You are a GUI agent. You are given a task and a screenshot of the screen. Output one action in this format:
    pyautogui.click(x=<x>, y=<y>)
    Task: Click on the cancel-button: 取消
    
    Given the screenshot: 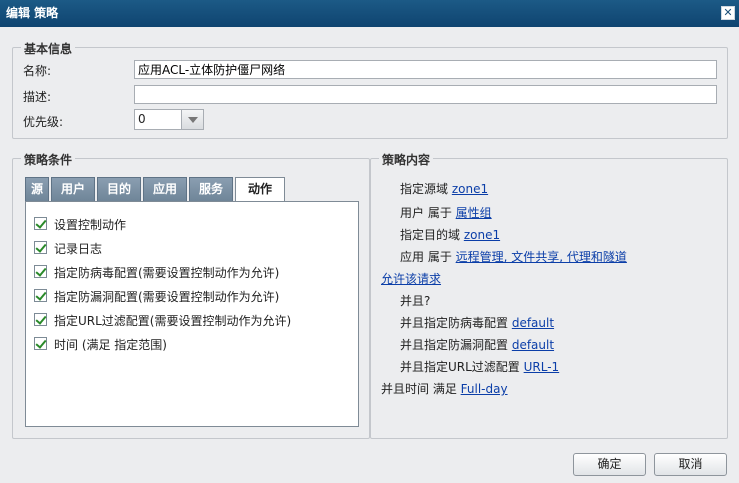 What is the action you would take?
    pyautogui.click(x=690, y=464)
    